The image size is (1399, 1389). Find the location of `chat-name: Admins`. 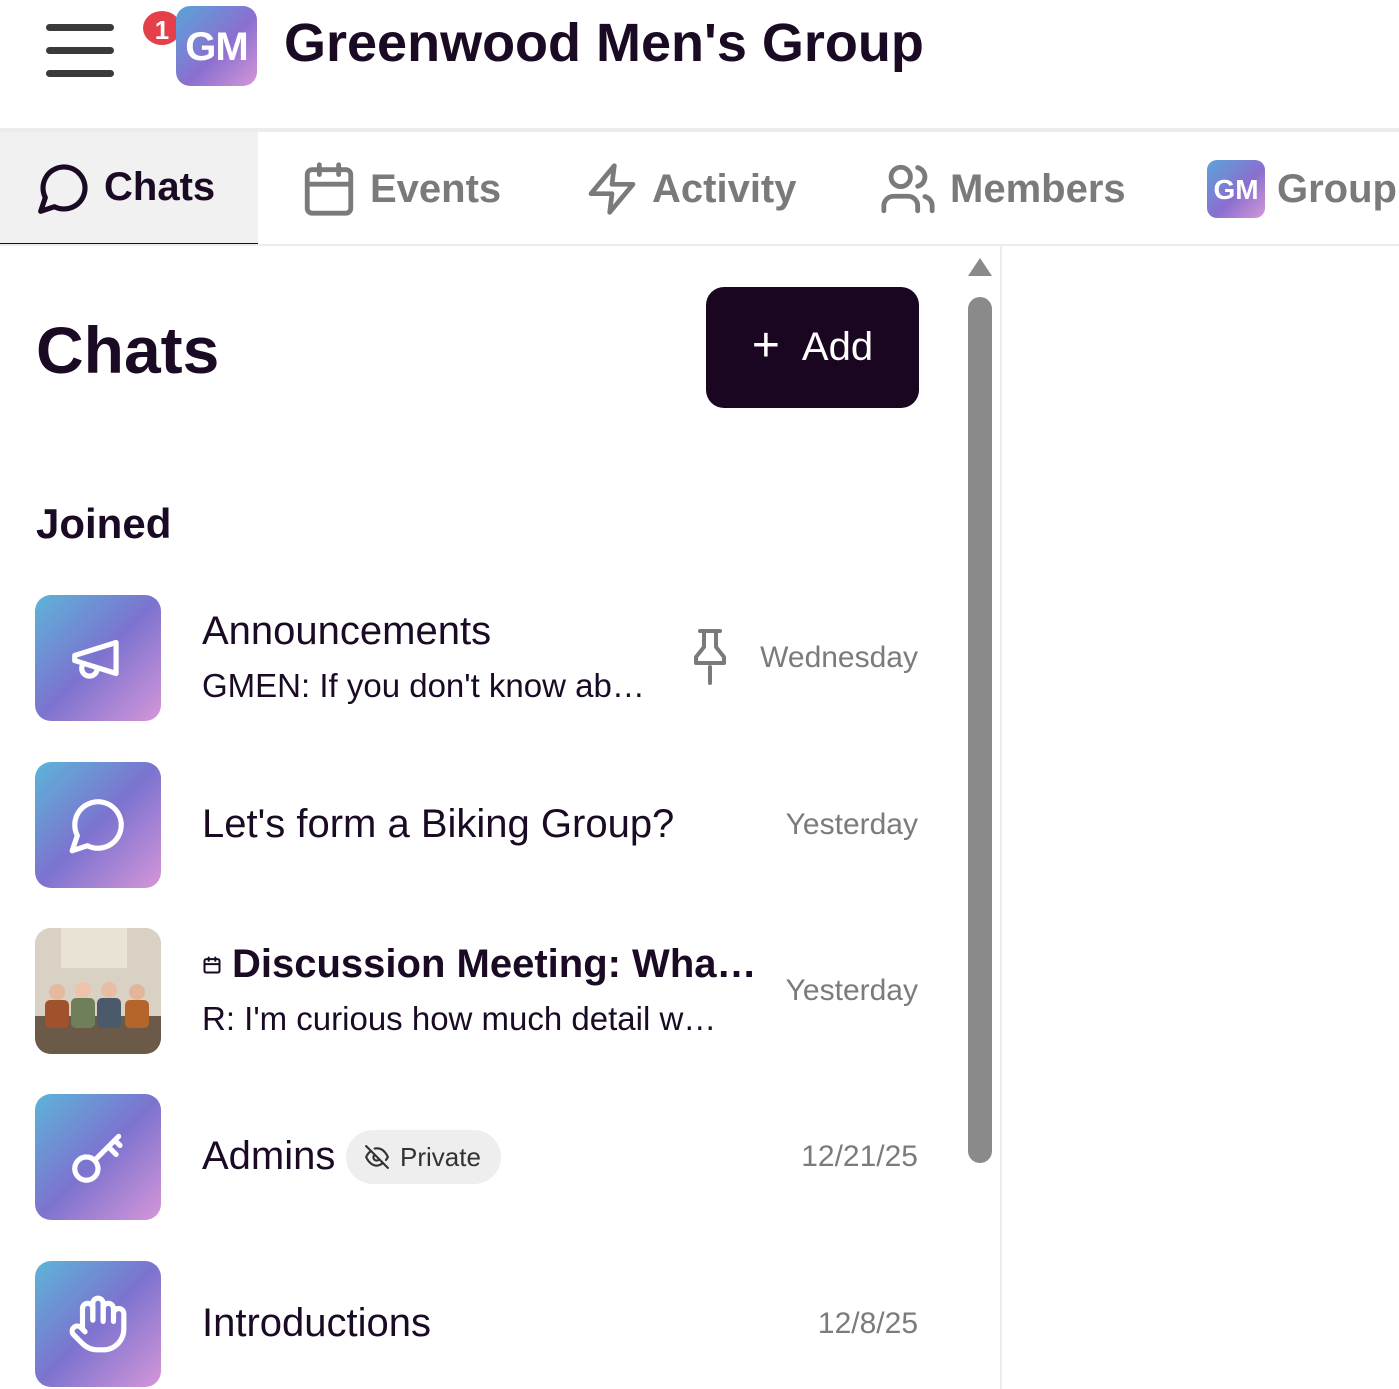

chat-name: Admins is located at coordinates (269, 1156).